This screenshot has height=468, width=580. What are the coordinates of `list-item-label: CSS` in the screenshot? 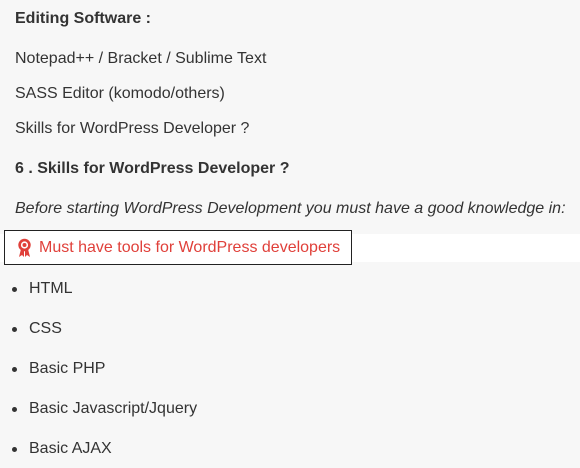 It's located at (45, 328).